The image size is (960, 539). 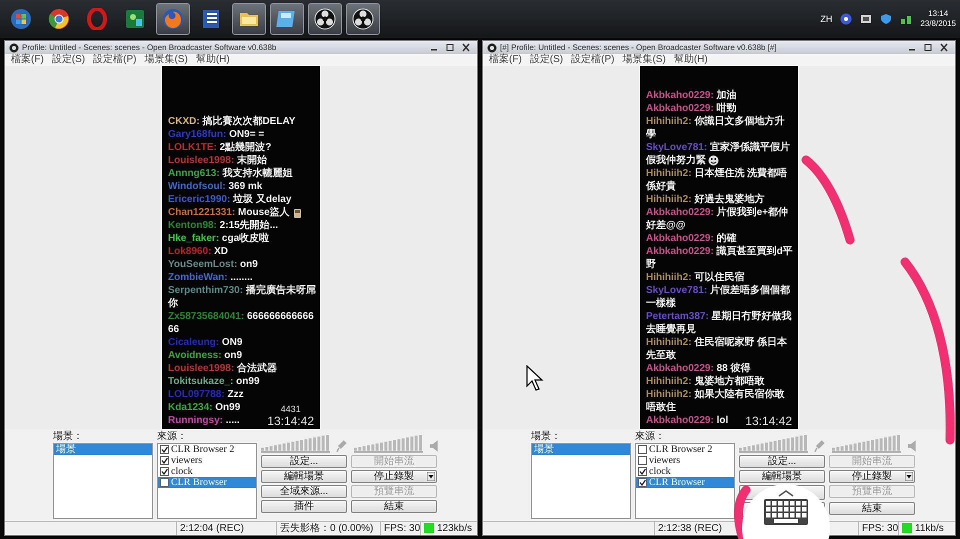 I want to click on chat-message: SkyLove781: 宜家淨係識平假片假我仲努力緊, so click(x=718, y=154).